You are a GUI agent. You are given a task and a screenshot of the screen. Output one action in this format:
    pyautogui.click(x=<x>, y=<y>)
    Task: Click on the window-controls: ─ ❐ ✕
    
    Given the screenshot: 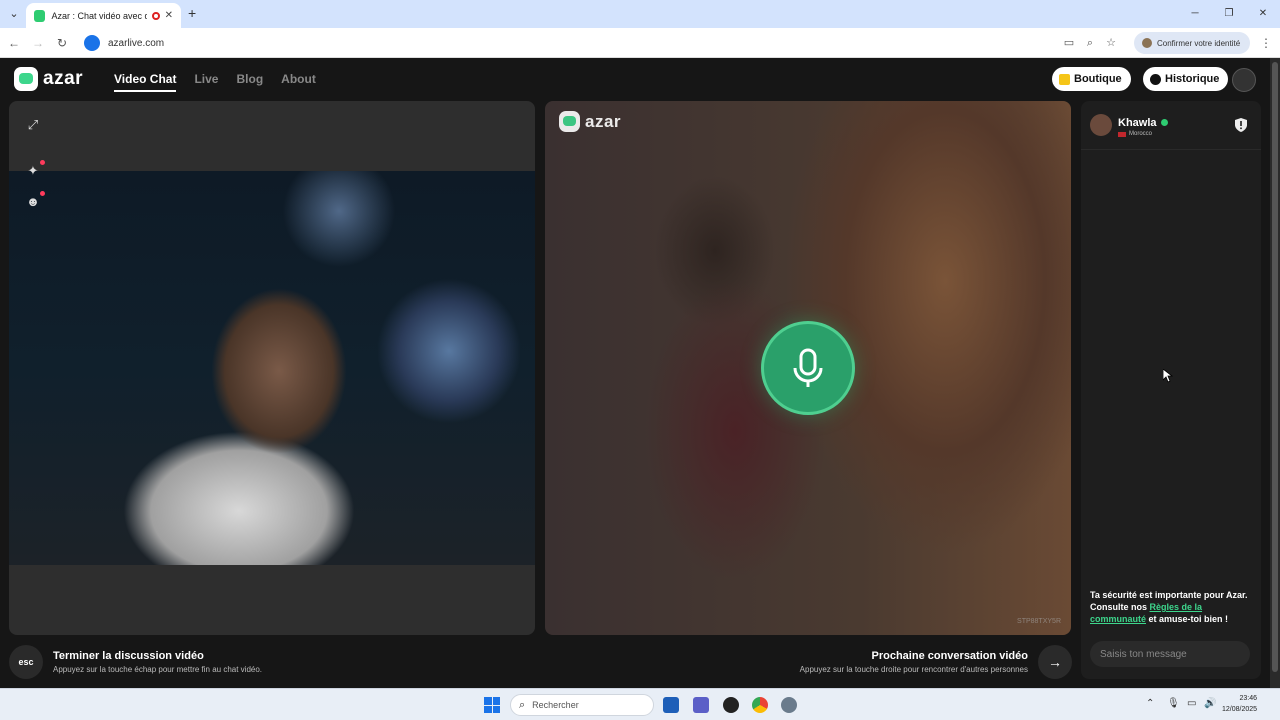 What is the action you would take?
    pyautogui.click(x=1229, y=14)
    